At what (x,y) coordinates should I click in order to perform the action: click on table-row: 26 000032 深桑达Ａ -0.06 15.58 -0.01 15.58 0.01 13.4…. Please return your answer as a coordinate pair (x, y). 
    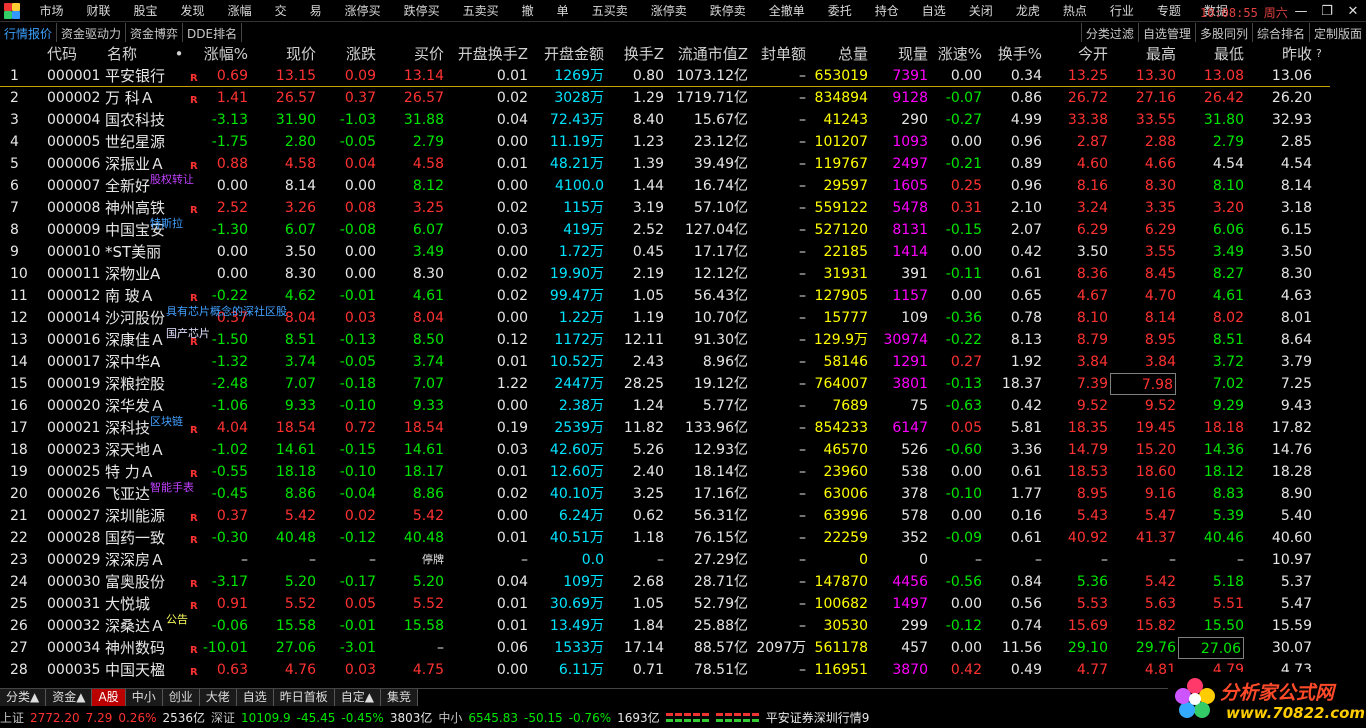
    Looking at the image, I should click on (665, 625).